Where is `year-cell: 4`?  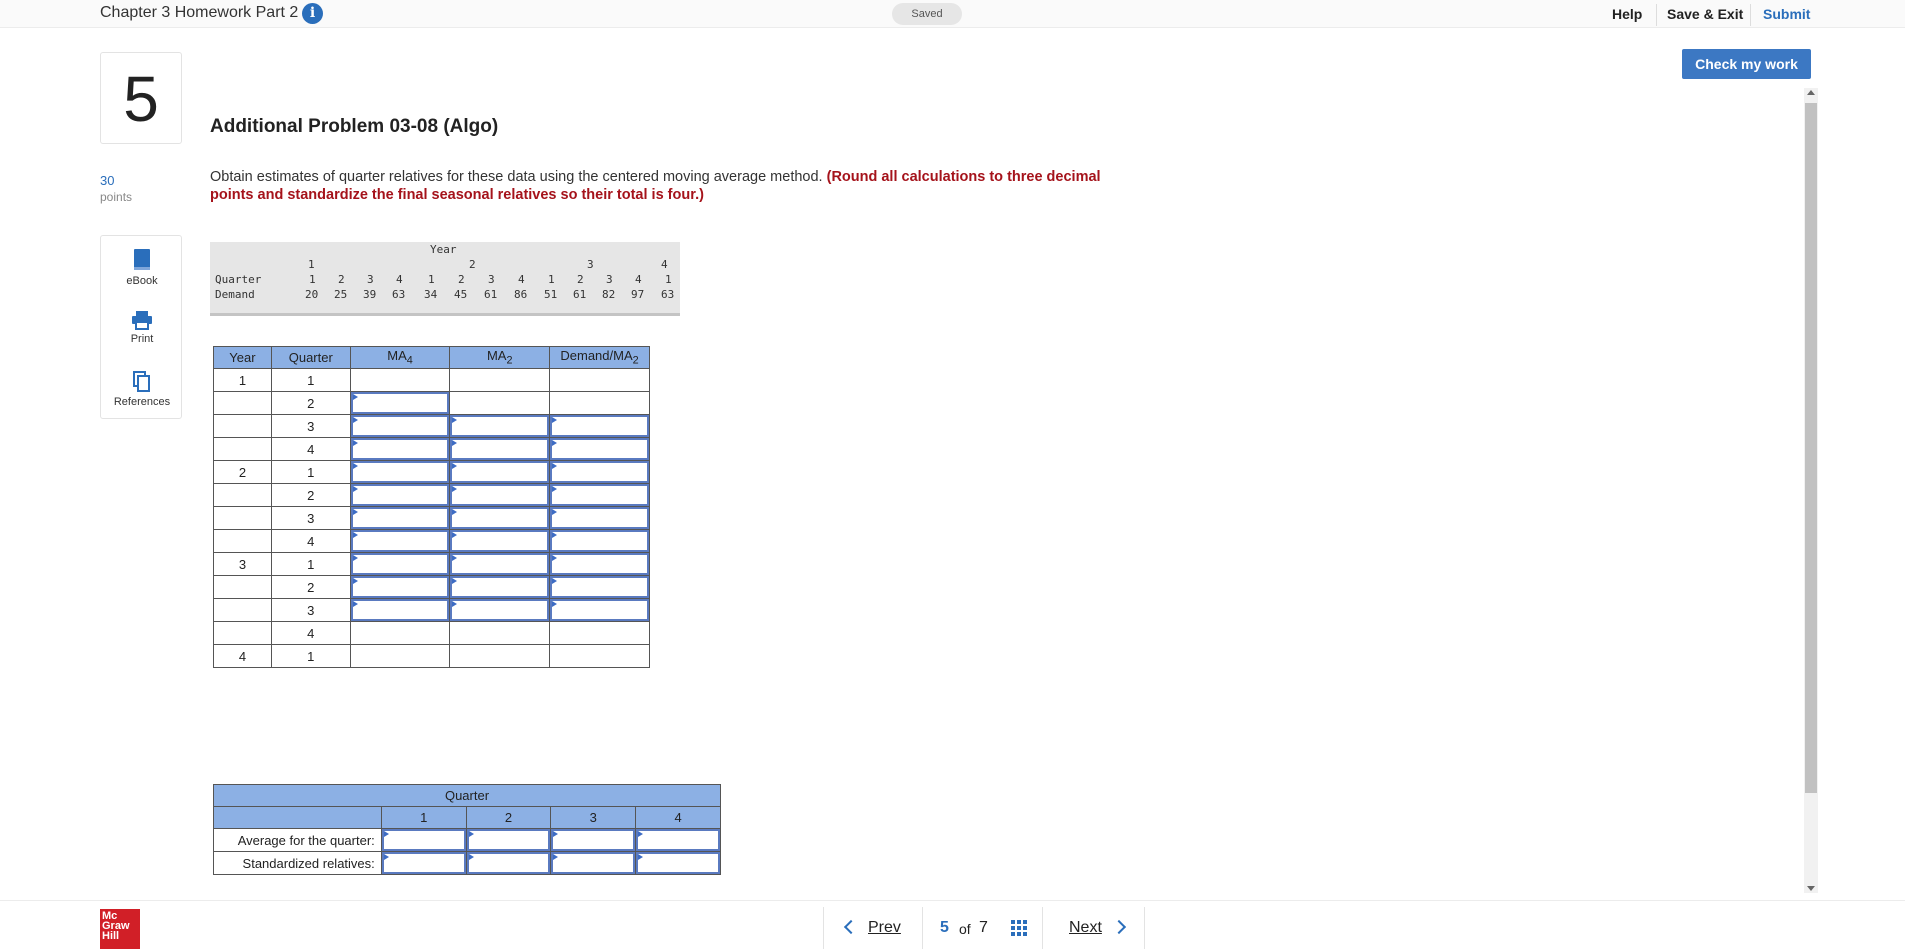 year-cell: 4 is located at coordinates (242, 656).